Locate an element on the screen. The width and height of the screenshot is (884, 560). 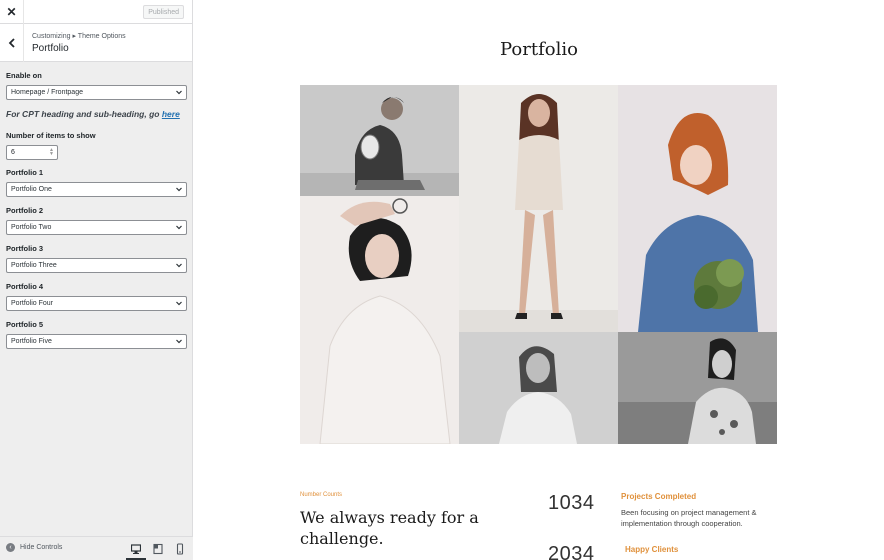
close-customizer-button: ✕ is located at coordinates (12, 12).